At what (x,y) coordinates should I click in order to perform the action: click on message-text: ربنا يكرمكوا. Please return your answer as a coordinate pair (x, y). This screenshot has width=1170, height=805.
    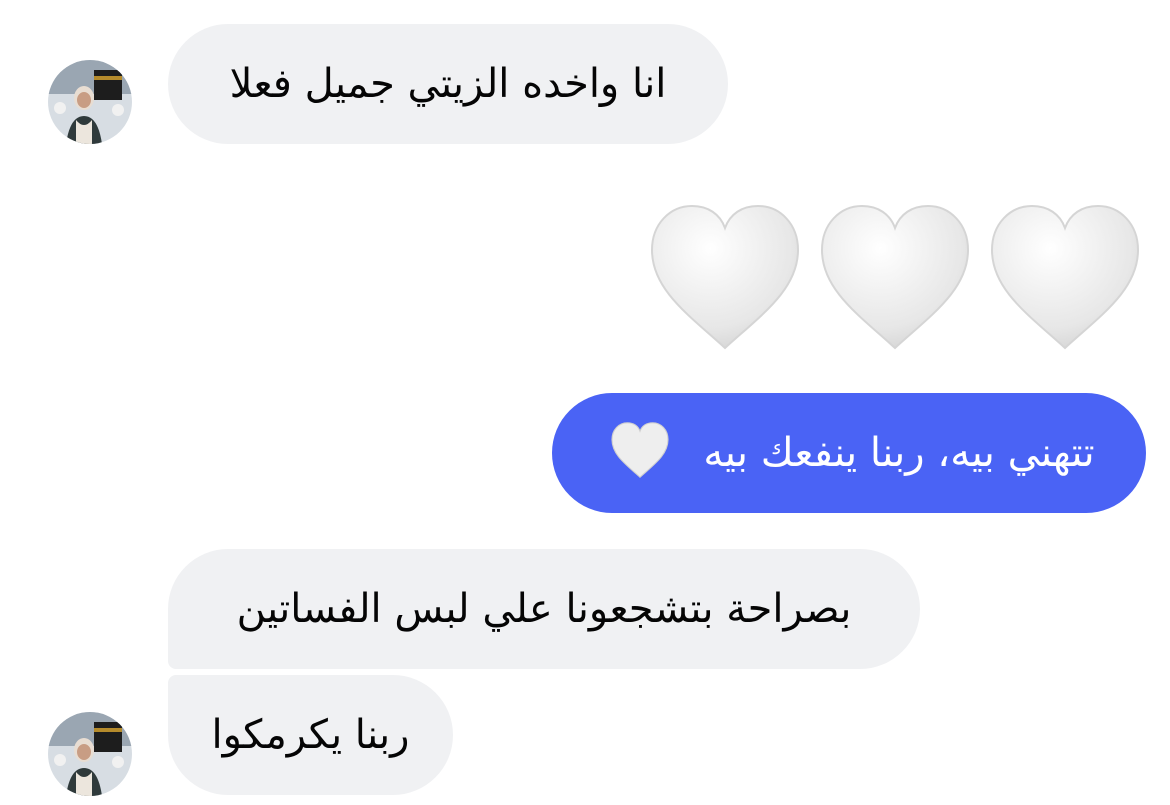
    Looking at the image, I should click on (310, 735).